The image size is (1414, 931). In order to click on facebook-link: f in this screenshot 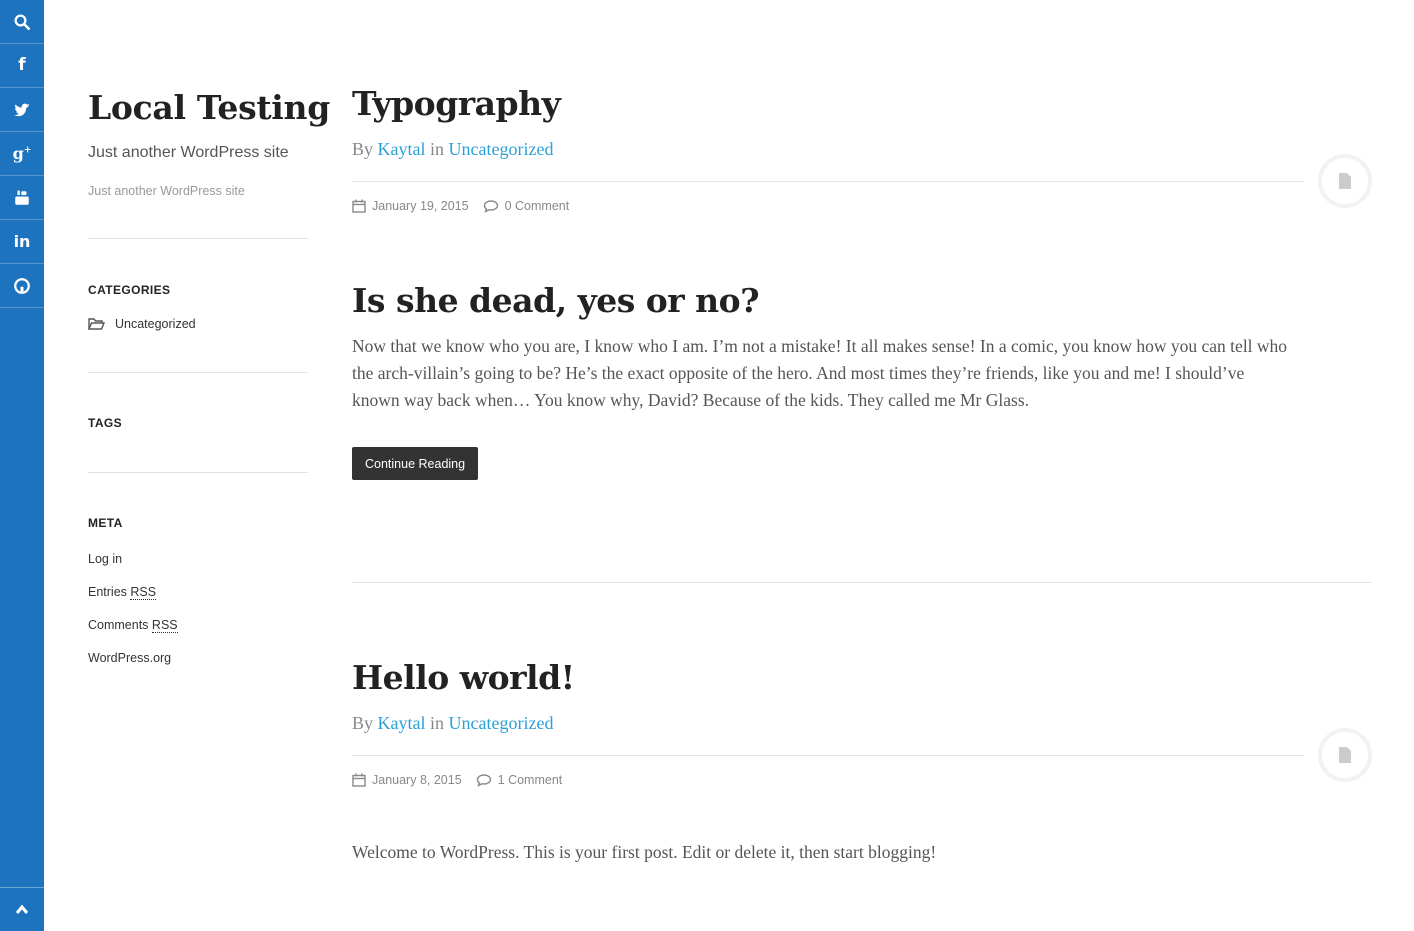, I will do `click(22, 66)`.